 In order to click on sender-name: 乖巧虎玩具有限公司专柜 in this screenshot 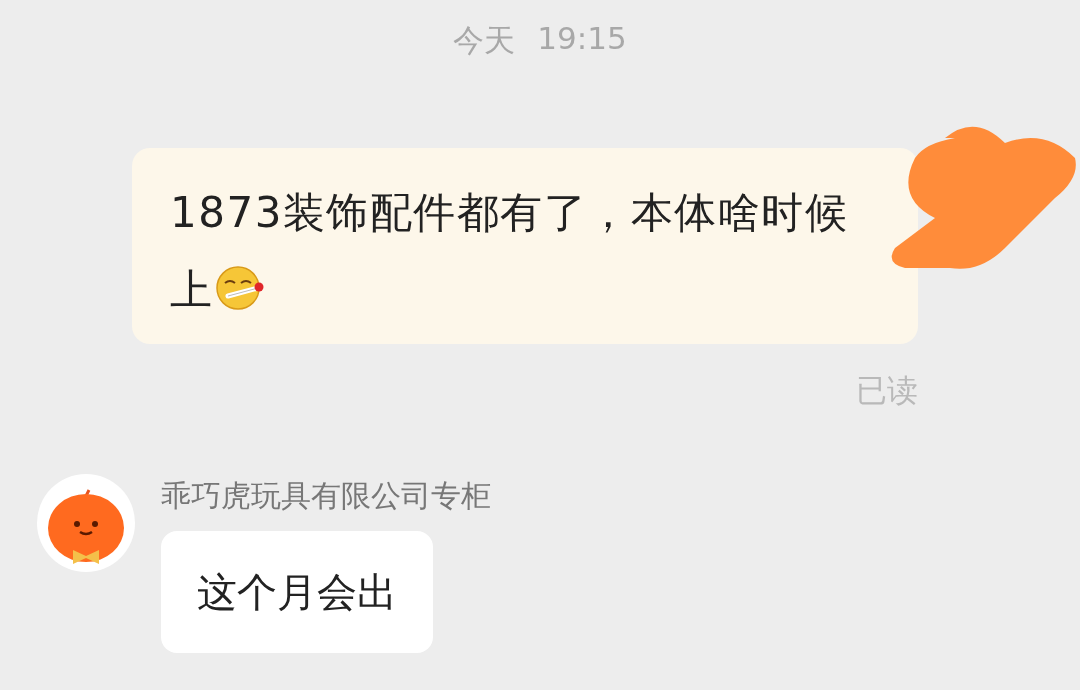, I will do `click(326, 496)`.